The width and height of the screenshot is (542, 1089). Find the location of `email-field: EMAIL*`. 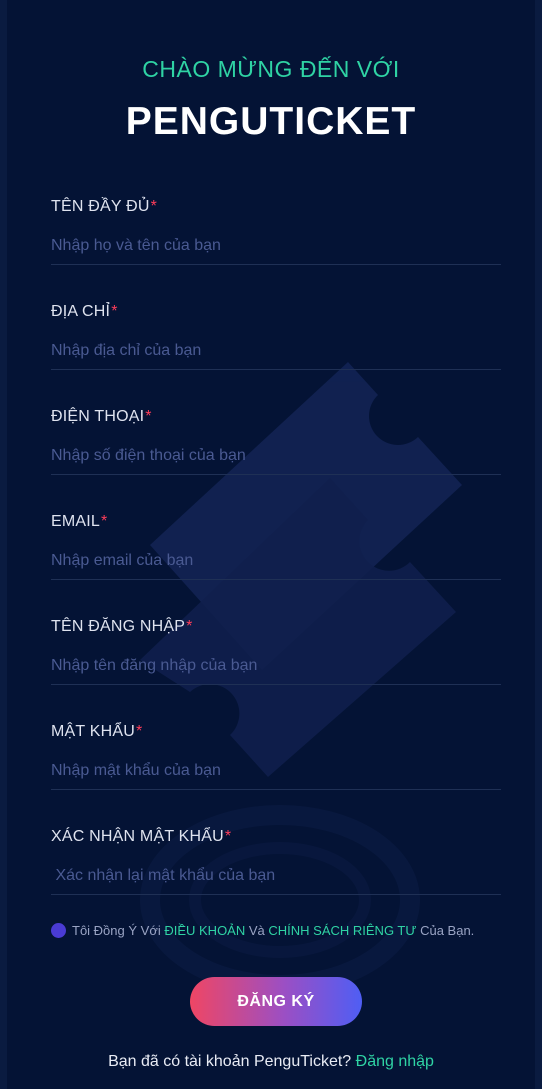

email-field: EMAIL* is located at coordinates (276, 546).